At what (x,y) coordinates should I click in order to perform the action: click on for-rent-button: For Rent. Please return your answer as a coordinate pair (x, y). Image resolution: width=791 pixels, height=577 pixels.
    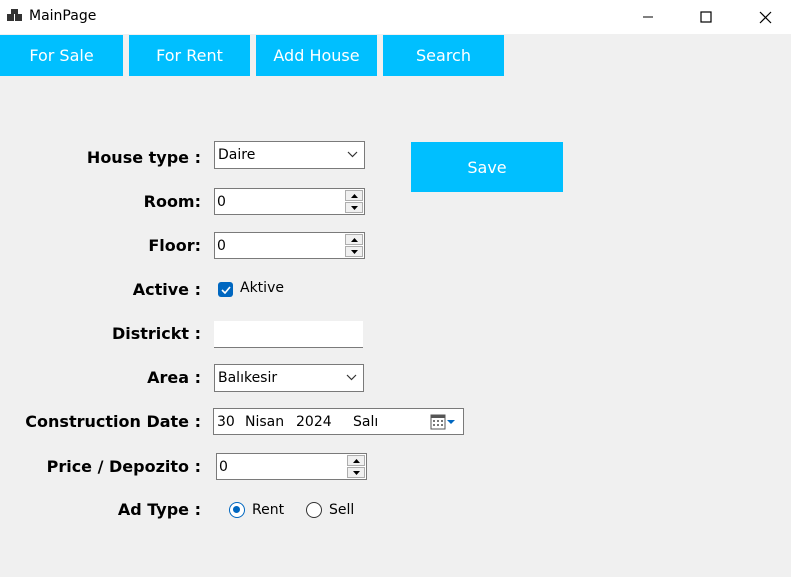
    Looking at the image, I should click on (189, 55).